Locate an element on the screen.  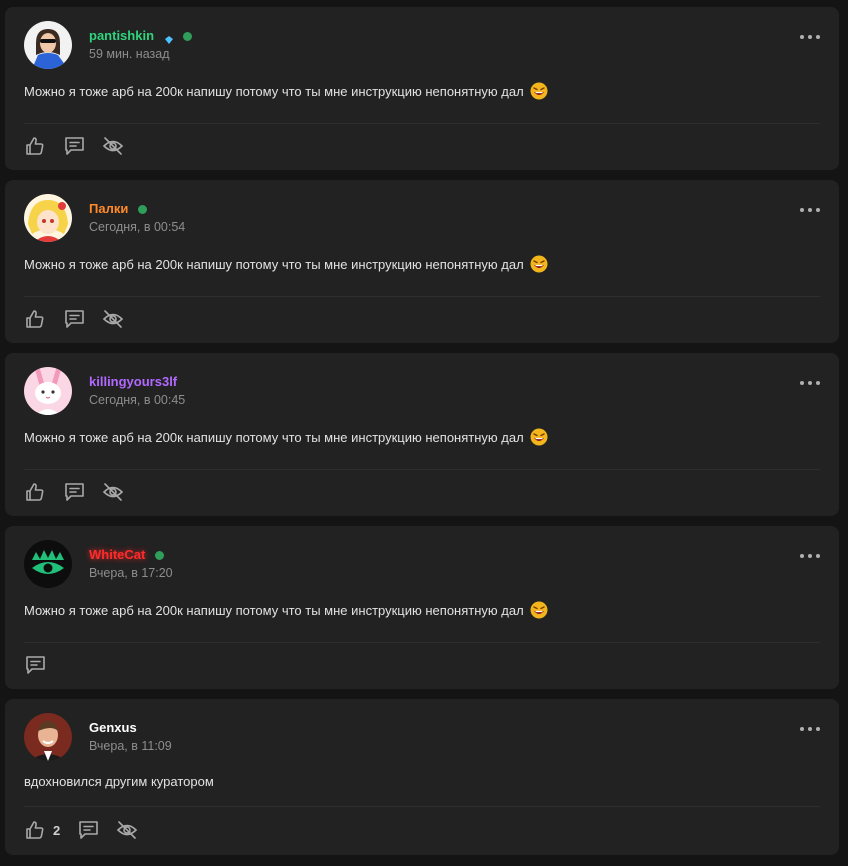
author-name: killingyours3lf is located at coordinates (133, 382).